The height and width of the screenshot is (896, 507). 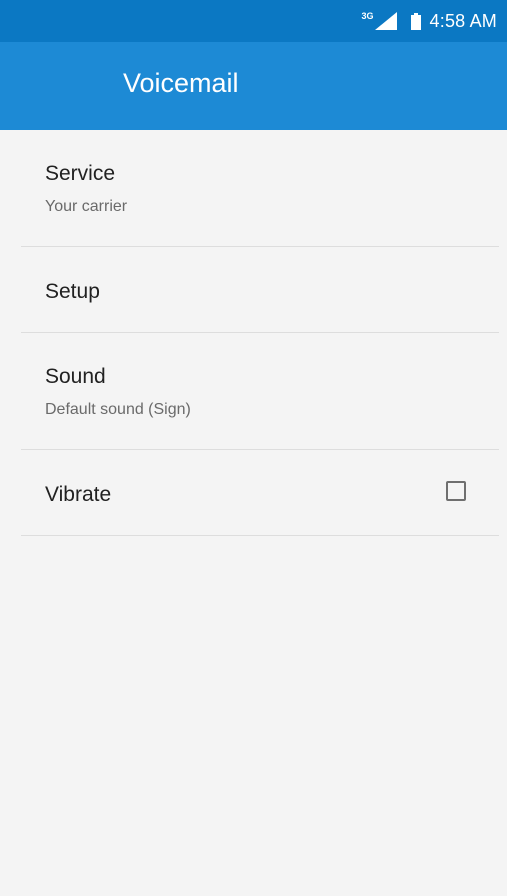 I want to click on setting-service-summary: Your carrier, so click(x=86, y=206).